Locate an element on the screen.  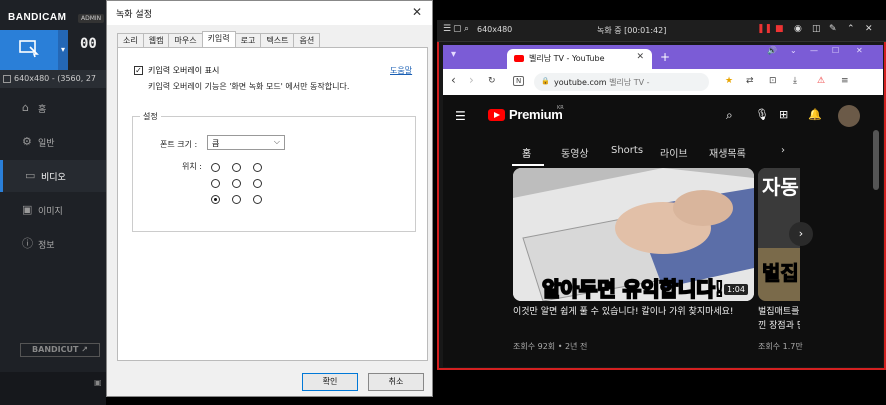
overlay-checkbox: ✓ is located at coordinates (138, 70).